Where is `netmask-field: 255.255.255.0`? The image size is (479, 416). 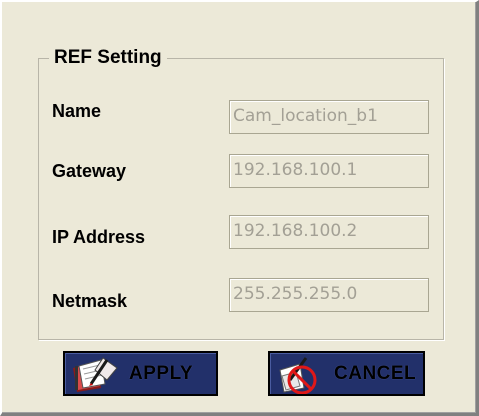
netmask-field: 255.255.255.0 is located at coordinates (329, 295).